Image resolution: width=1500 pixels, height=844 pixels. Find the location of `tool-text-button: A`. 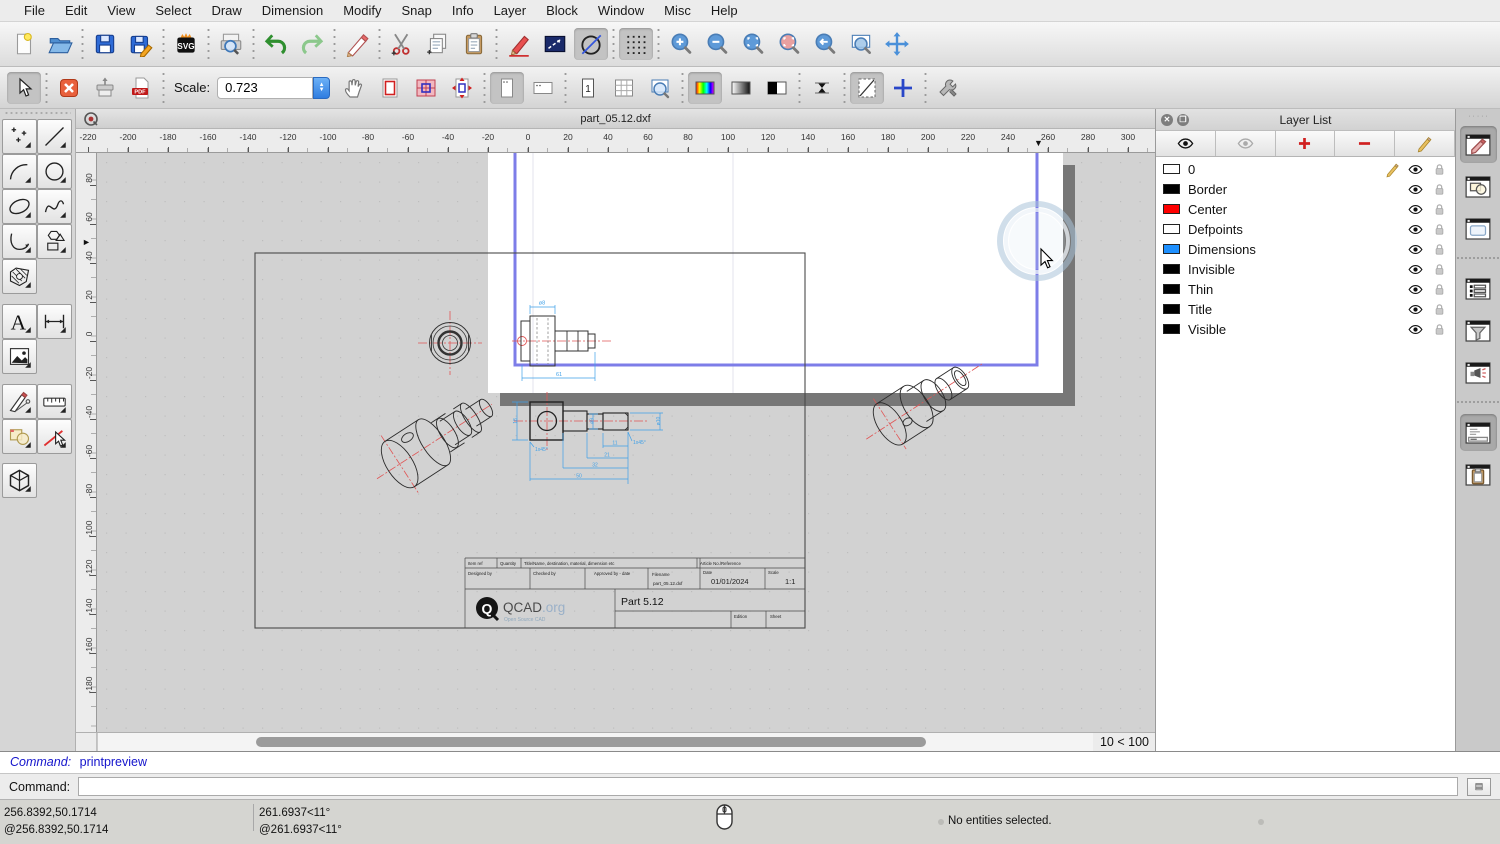

tool-text-button: A is located at coordinates (19, 321).